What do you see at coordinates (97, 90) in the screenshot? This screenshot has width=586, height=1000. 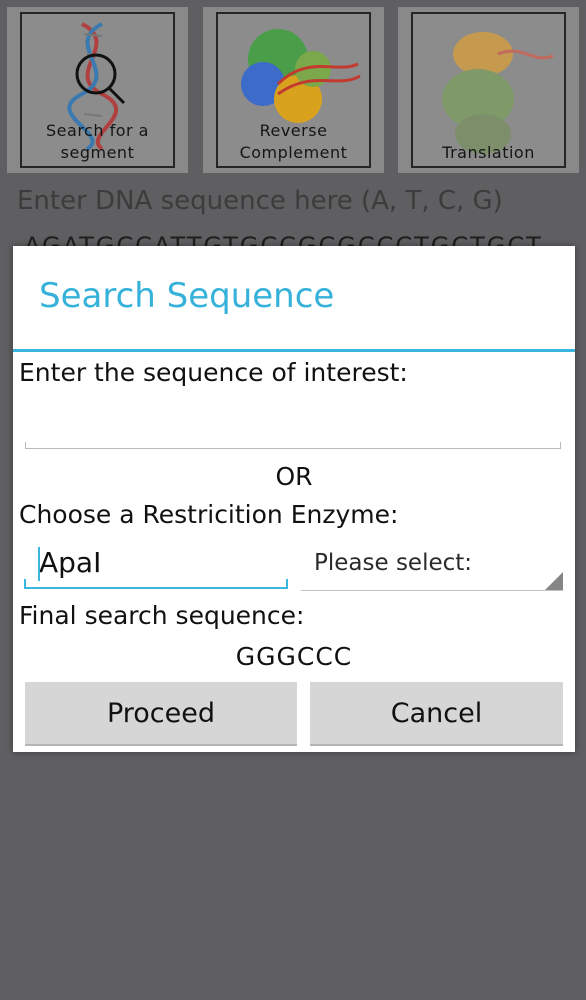 I see `search-segment-tile: Search for a segment` at bounding box center [97, 90].